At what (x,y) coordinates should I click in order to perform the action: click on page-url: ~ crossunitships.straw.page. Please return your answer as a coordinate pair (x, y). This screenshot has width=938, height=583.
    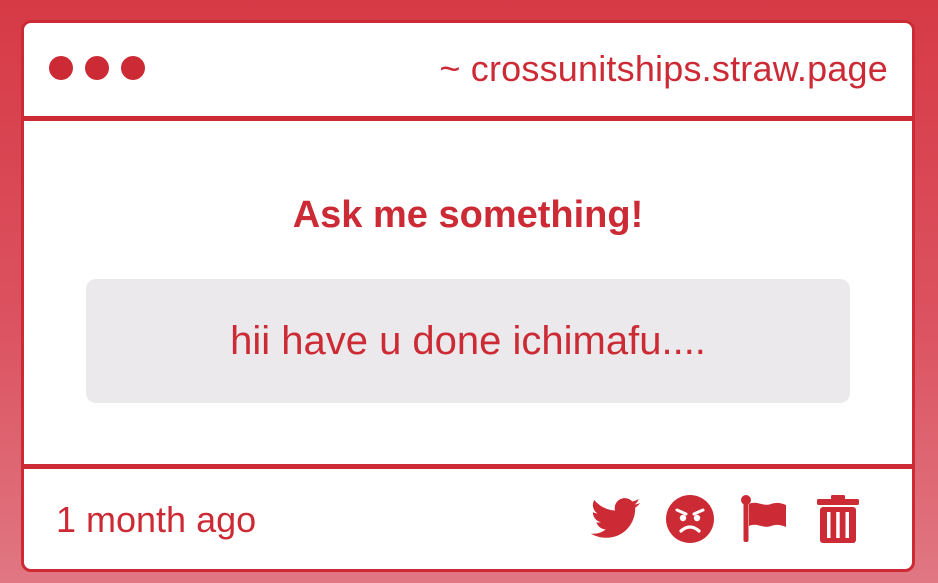
    Looking at the image, I should click on (663, 69).